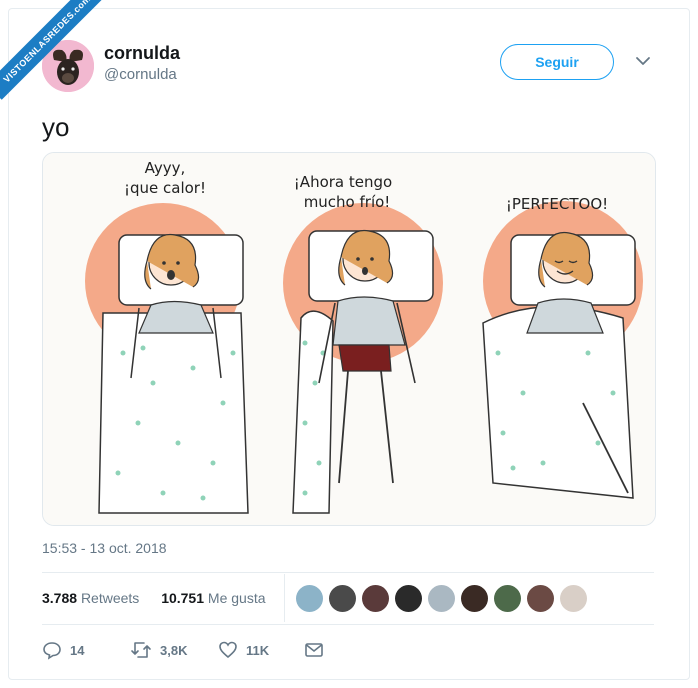 The image size is (698, 688). Describe the element at coordinates (347, 202) in the screenshot. I see `comic-text-2b: mucho frío!` at that location.